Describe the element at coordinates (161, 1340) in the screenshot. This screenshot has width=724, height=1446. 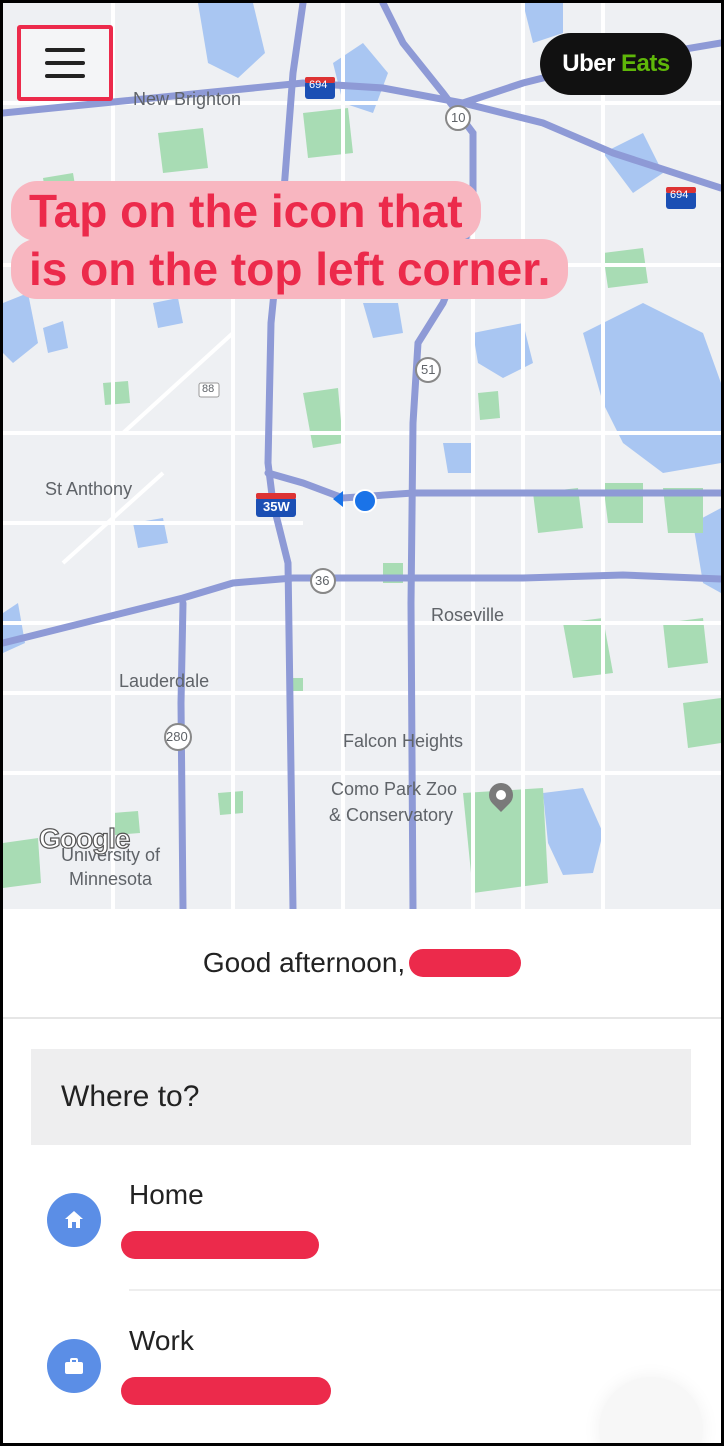
I see `saved-place-work-name: Work` at that location.